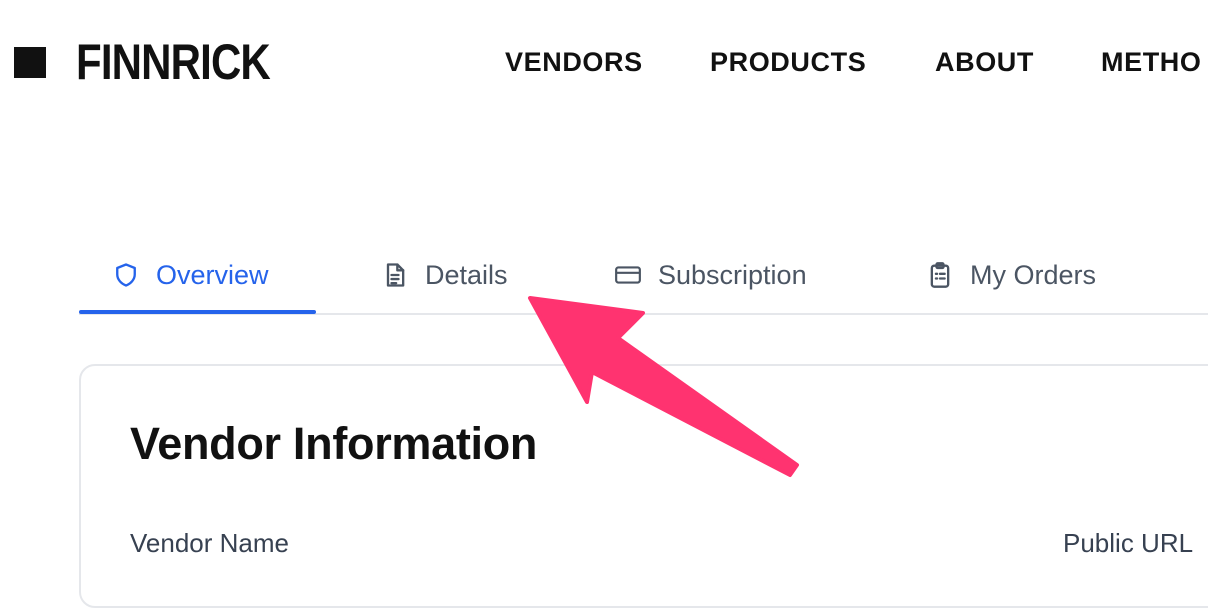 Image resolution: width=1208 pixels, height=608 pixels. I want to click on tab-my-orders: My Orders, so click(1011, 275).